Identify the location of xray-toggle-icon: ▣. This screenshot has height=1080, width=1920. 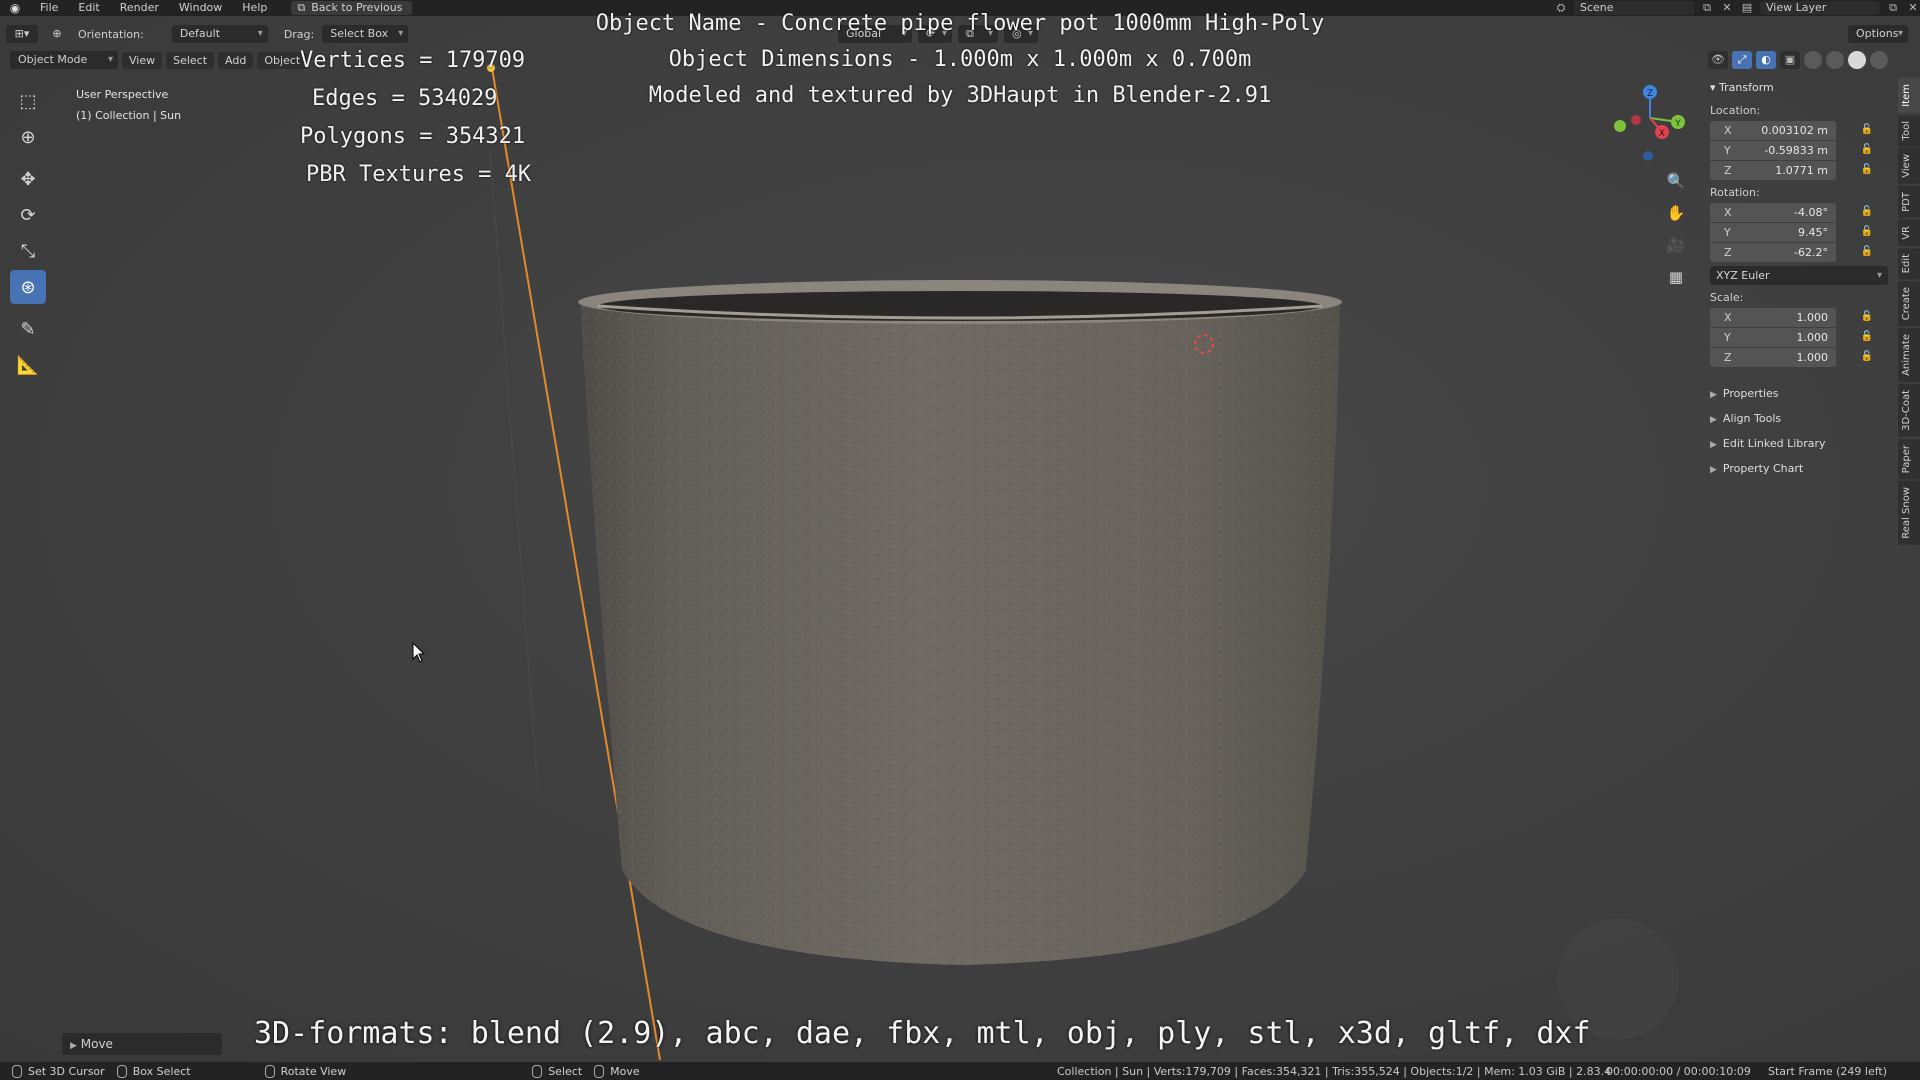
(1790, 60).